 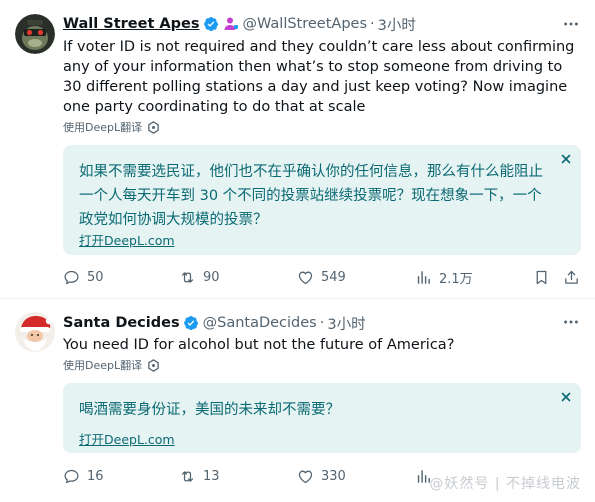 What do you see at coordinates (505, 484) in the screenshot?
I see `watermark: @妖然号 | 不掉线电波` at bounding box center [505, 484].